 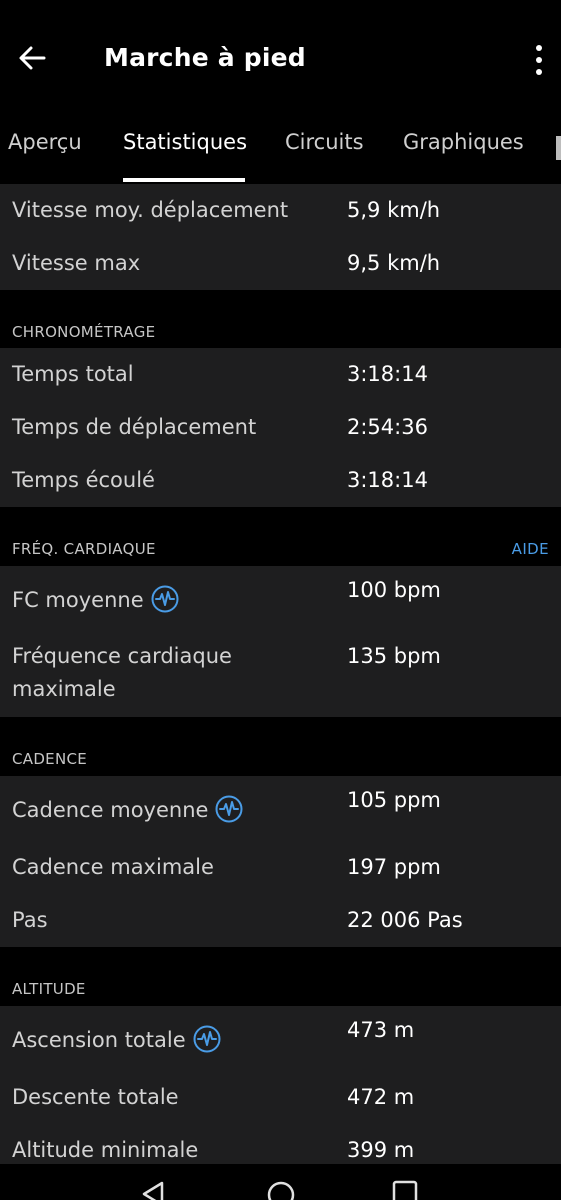 What do you see at coordinates (539, 60) in the screenshot?
I see `more-options-button` at bounding box center [539, 60].